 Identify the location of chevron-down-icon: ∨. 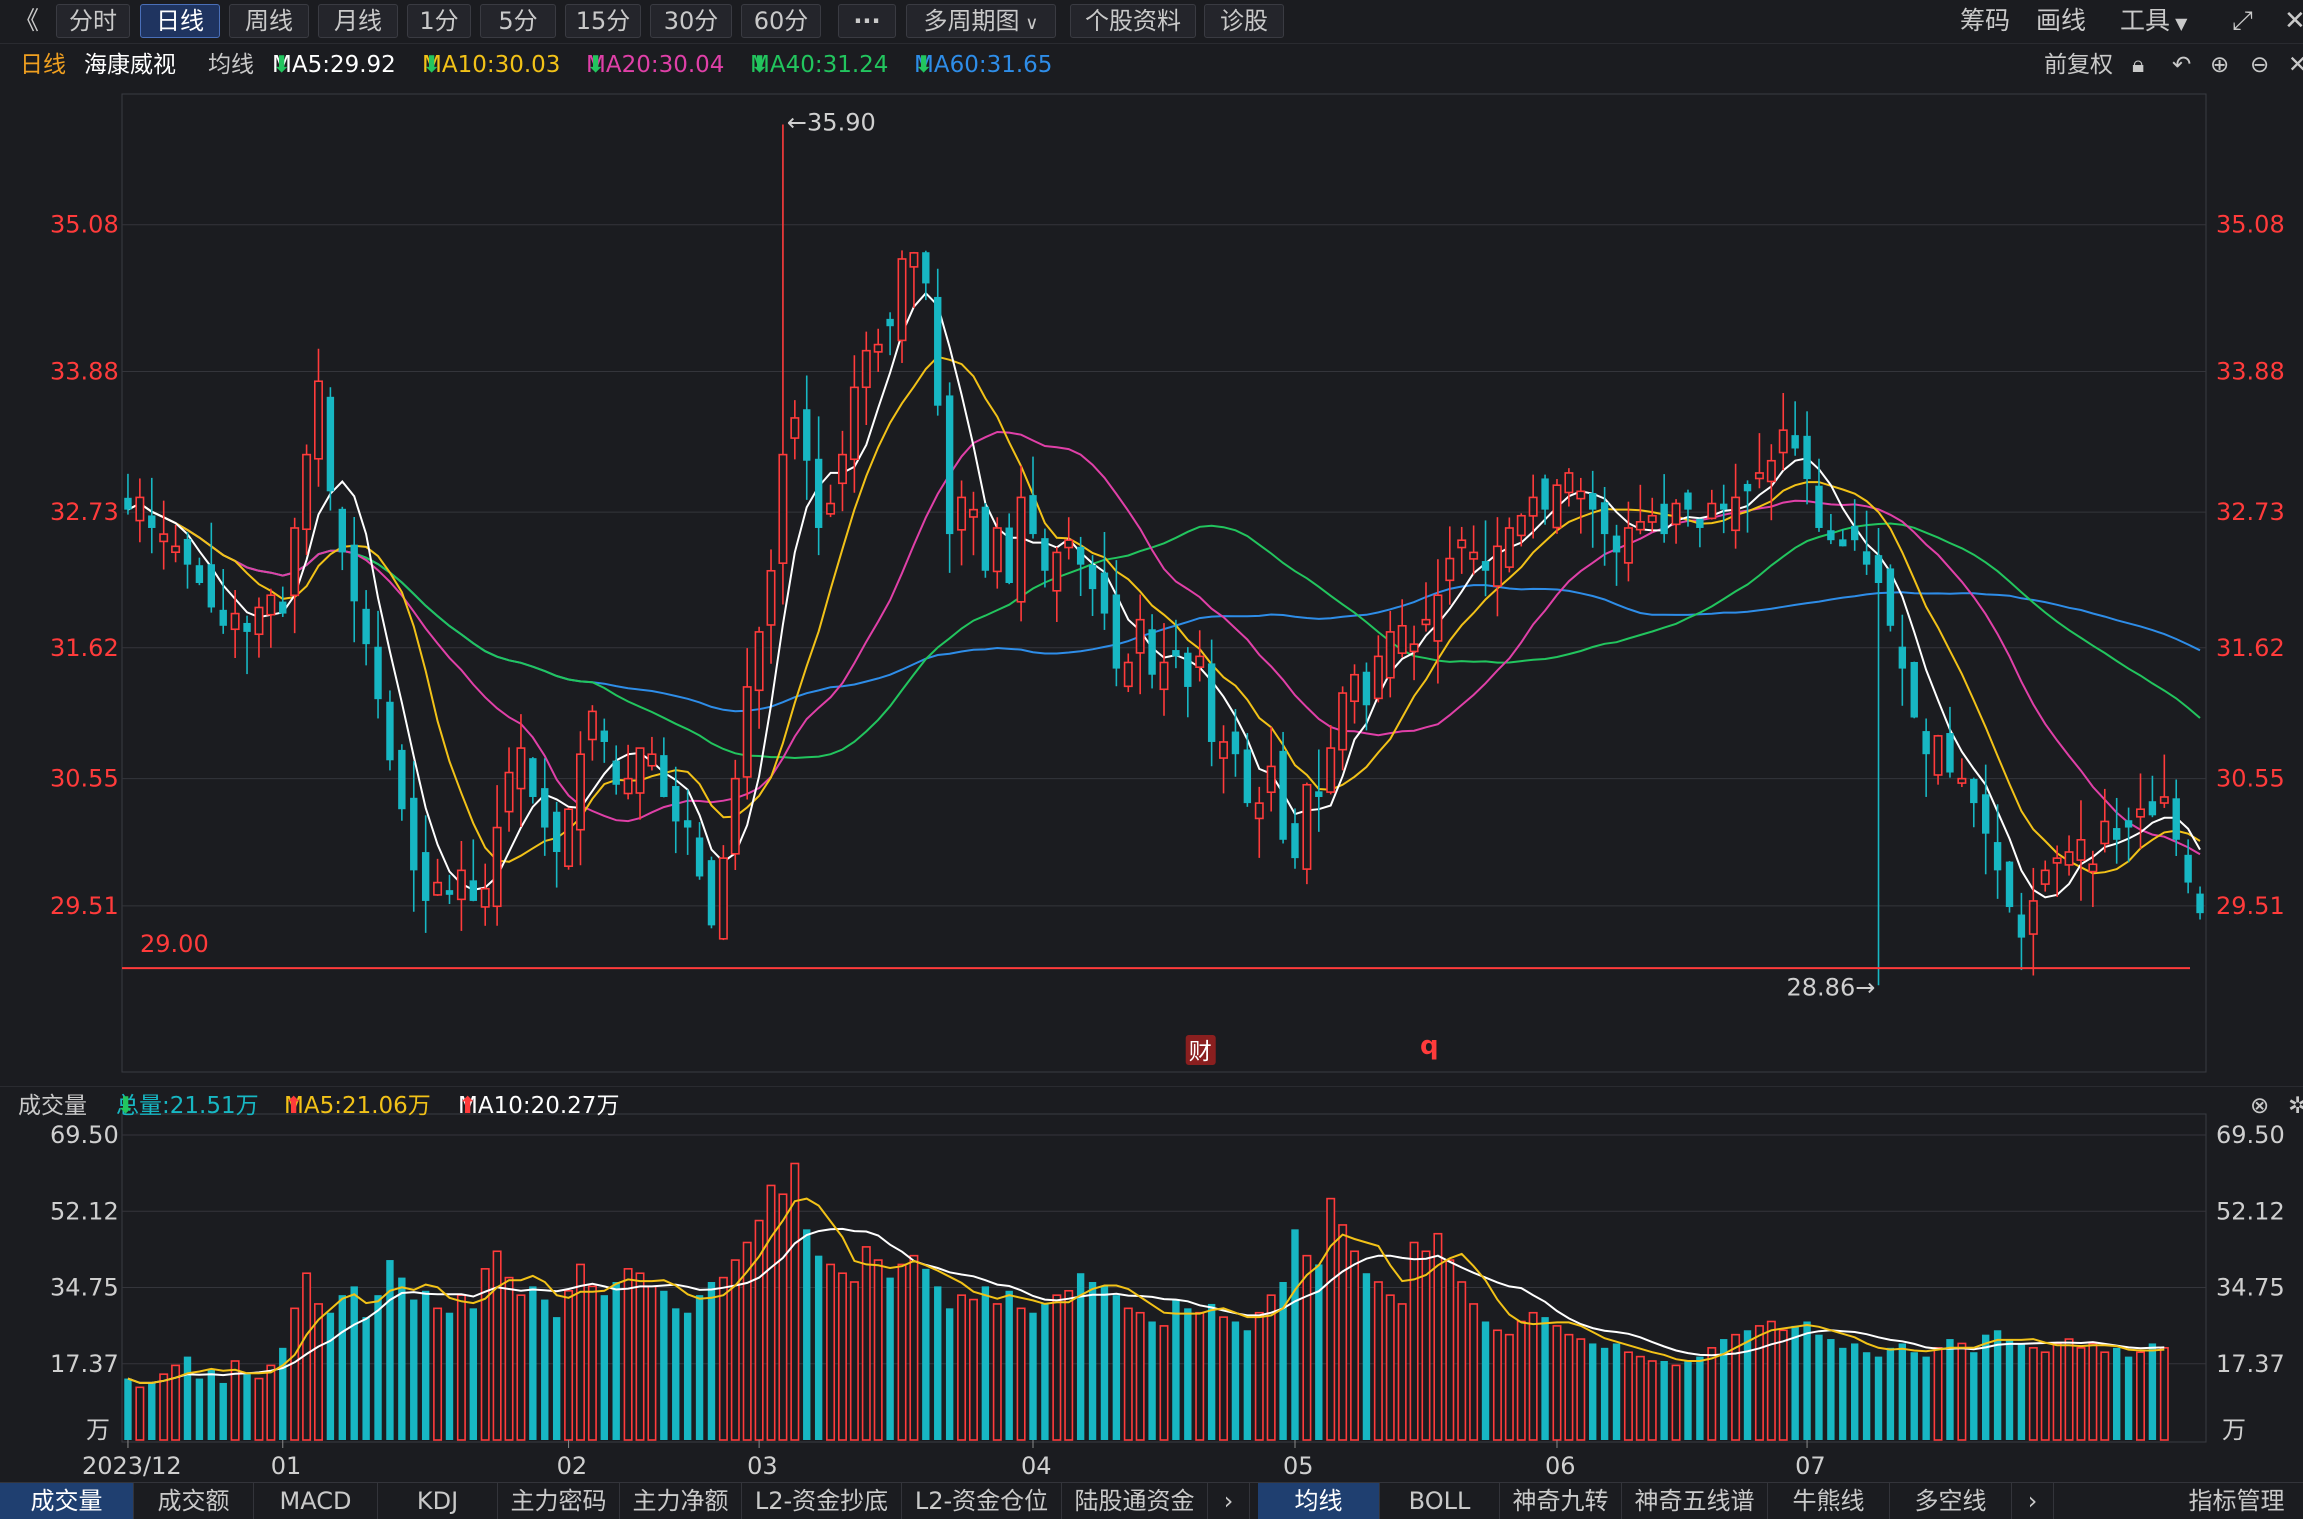
(1029, 23).